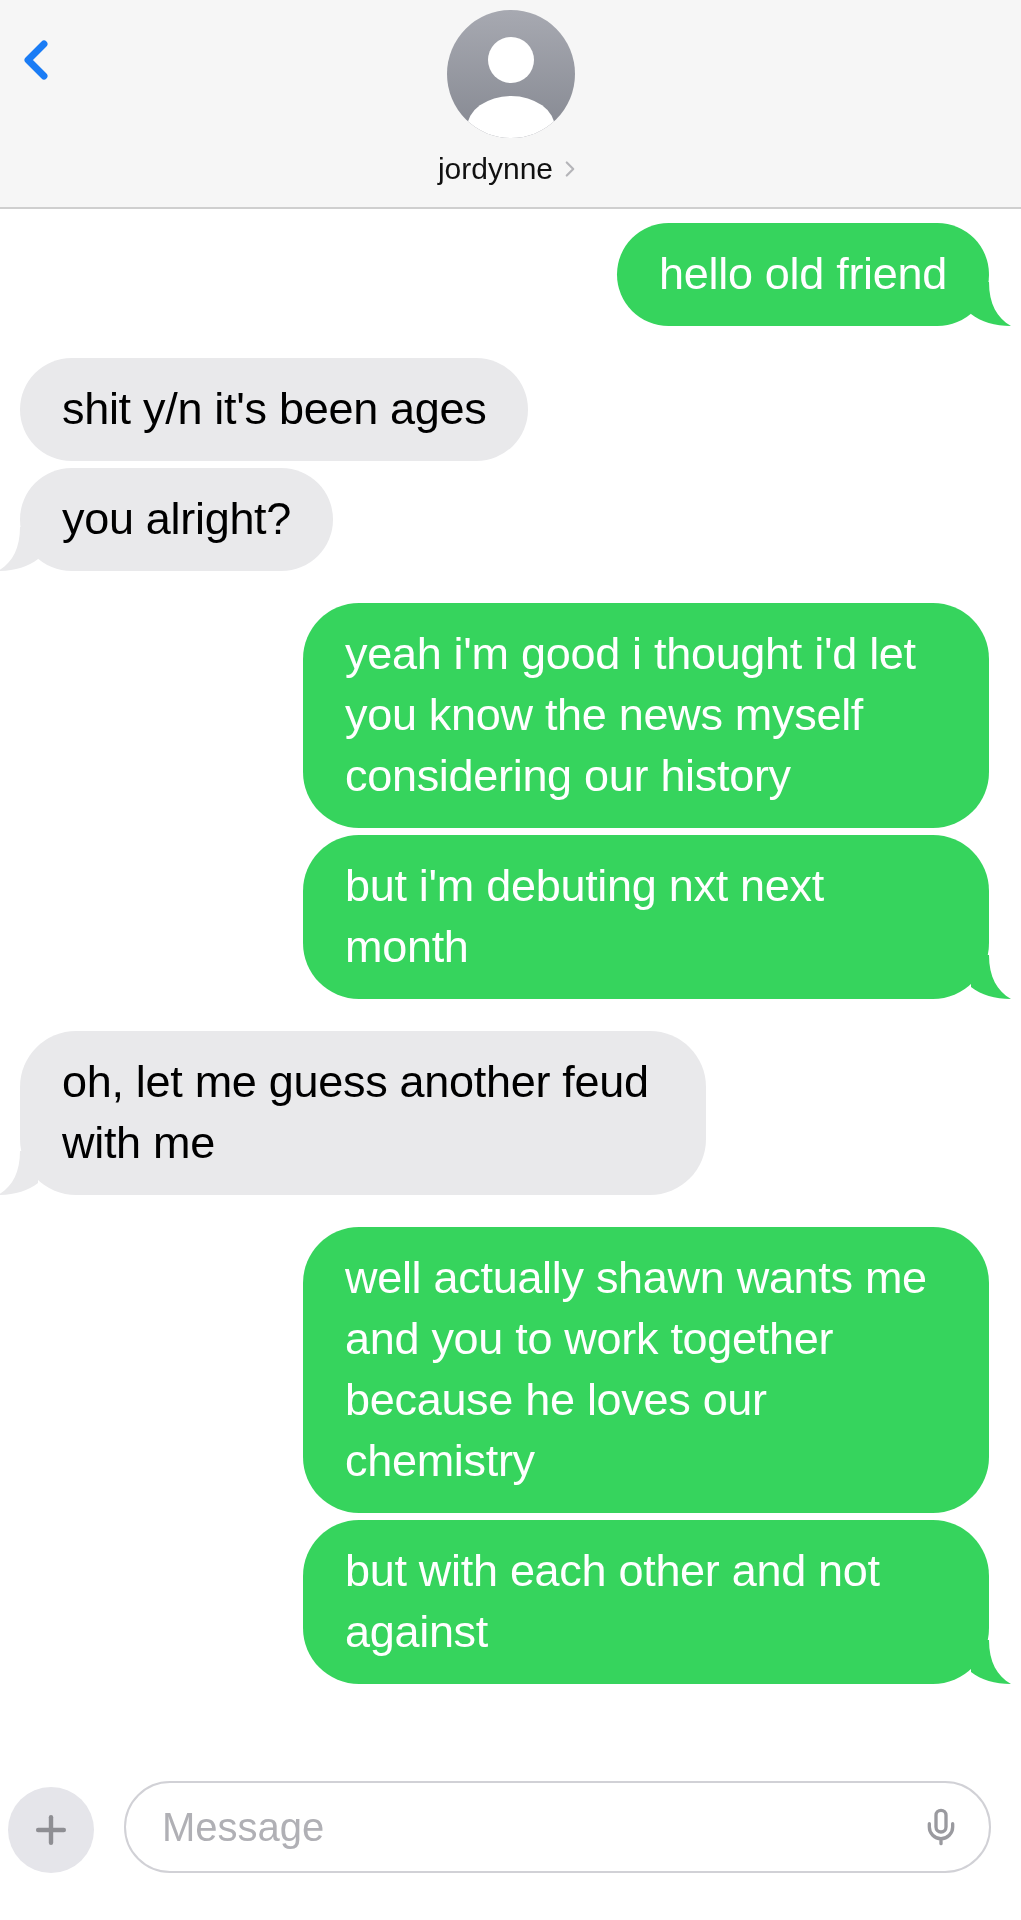 The width and height of the screenshot is (1021, 1920). I want to click on message-field: Message, so click(557, 1827).